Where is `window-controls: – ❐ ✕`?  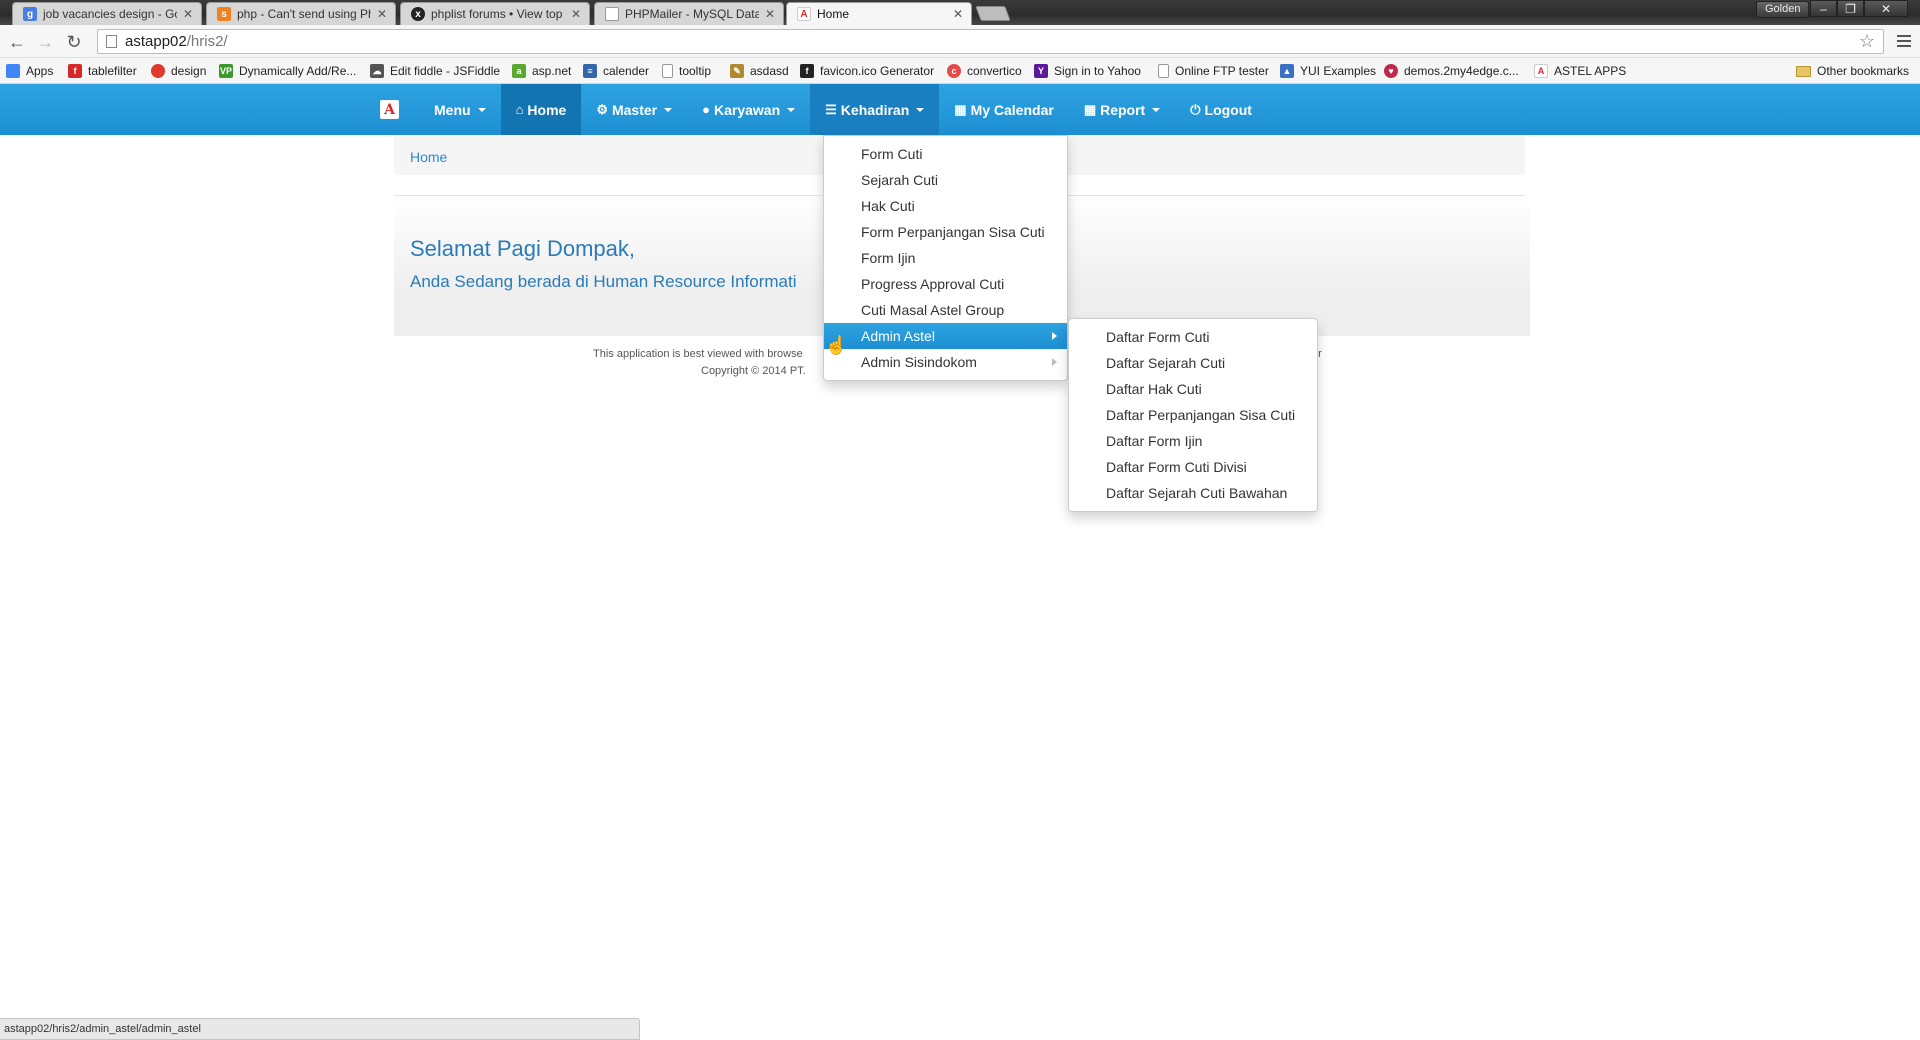
window-controls: – ❐ ✕ is located at coordinates (1859, 8).